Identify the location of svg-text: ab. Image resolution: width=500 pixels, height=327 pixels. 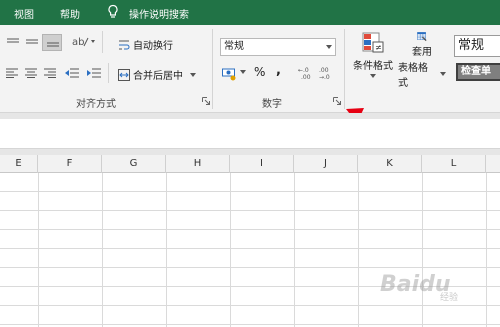
(78, 42).